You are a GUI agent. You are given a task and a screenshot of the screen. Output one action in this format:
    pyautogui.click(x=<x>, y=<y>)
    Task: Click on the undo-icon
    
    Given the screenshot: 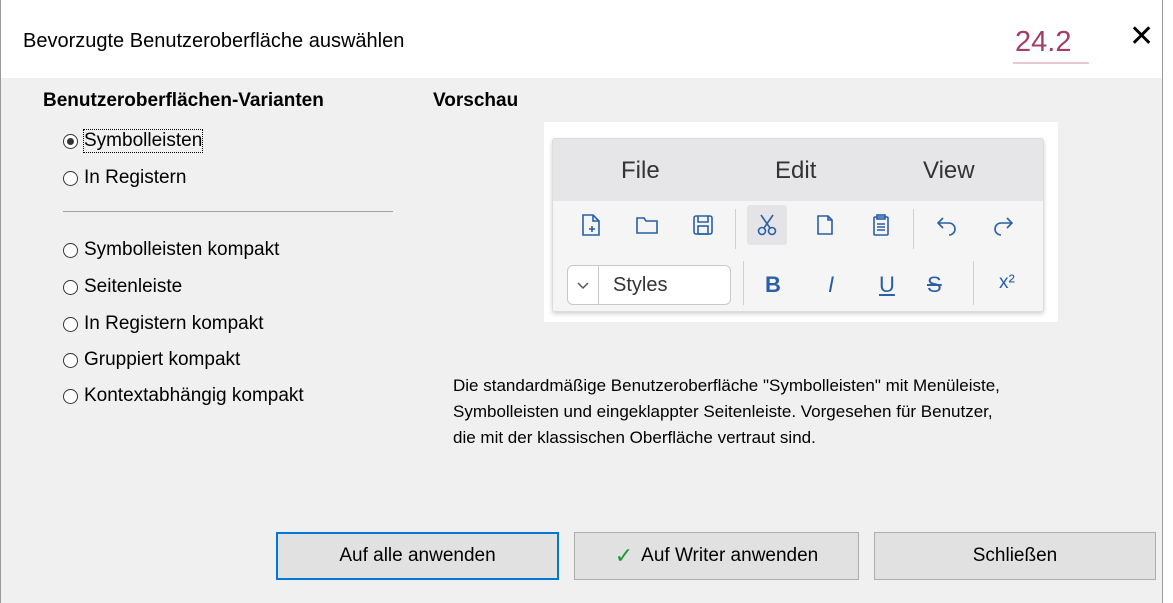 What is the action you would take?
    pyautogui.click(x=947, y=225)
    